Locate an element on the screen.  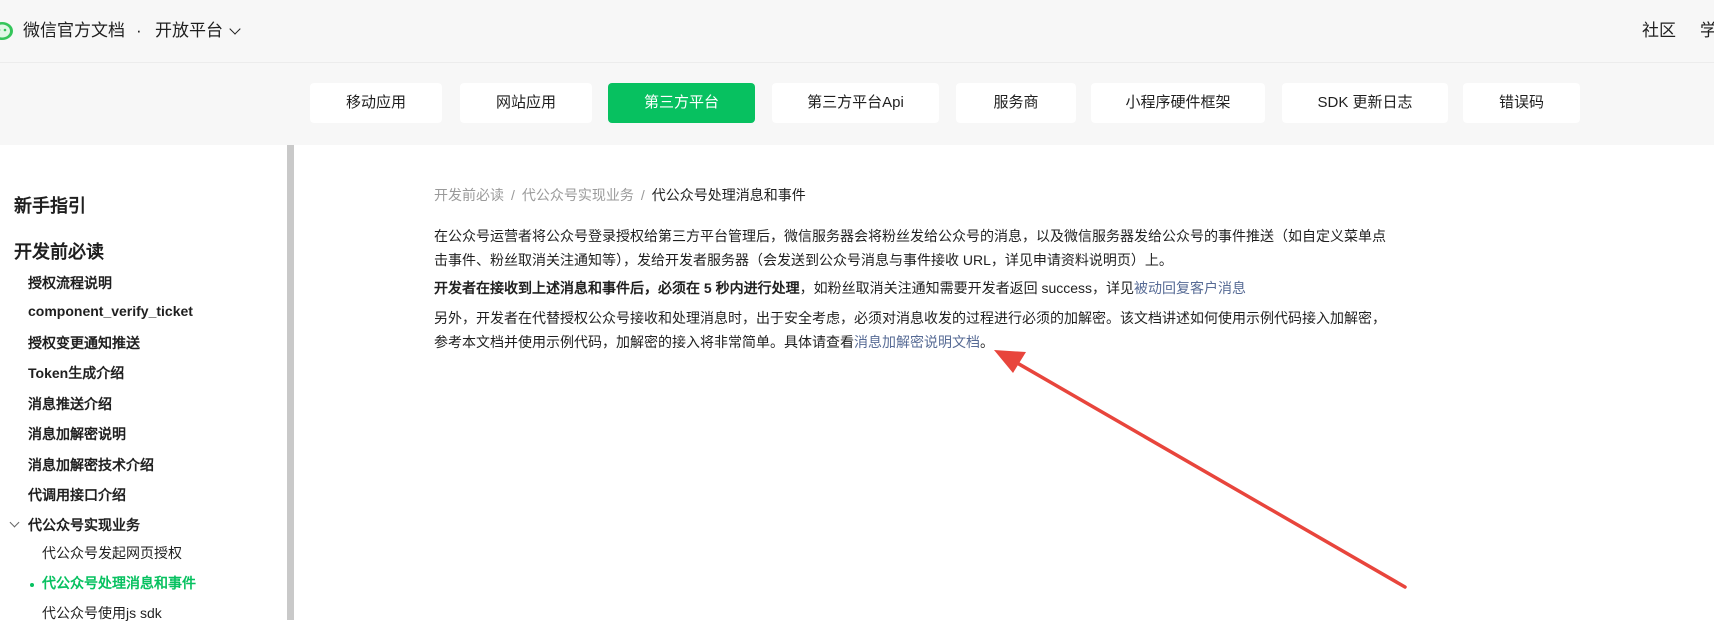
sidebar-item-auth-change-push: 授权变更通知推送 is located at coordinates (84, 343).